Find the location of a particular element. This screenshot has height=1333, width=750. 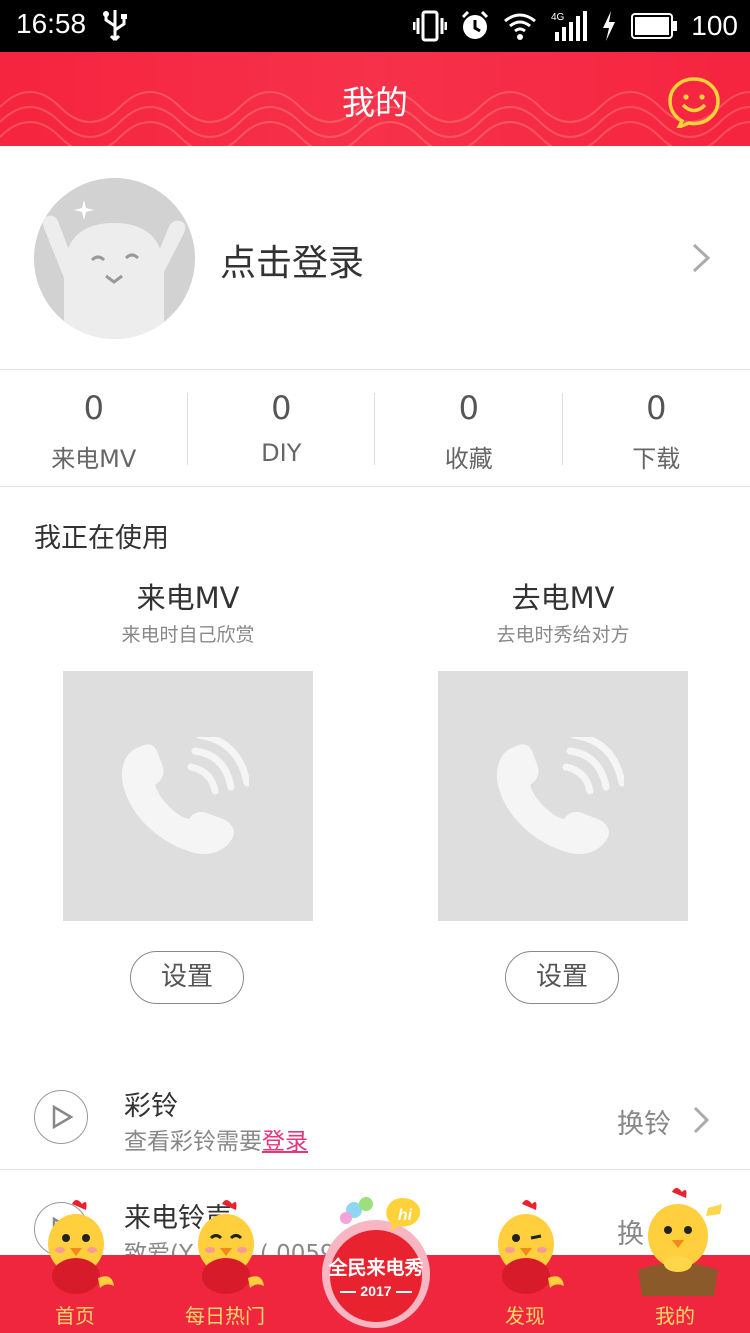

stat-label: 下载 is located at coordinates (656, 459).